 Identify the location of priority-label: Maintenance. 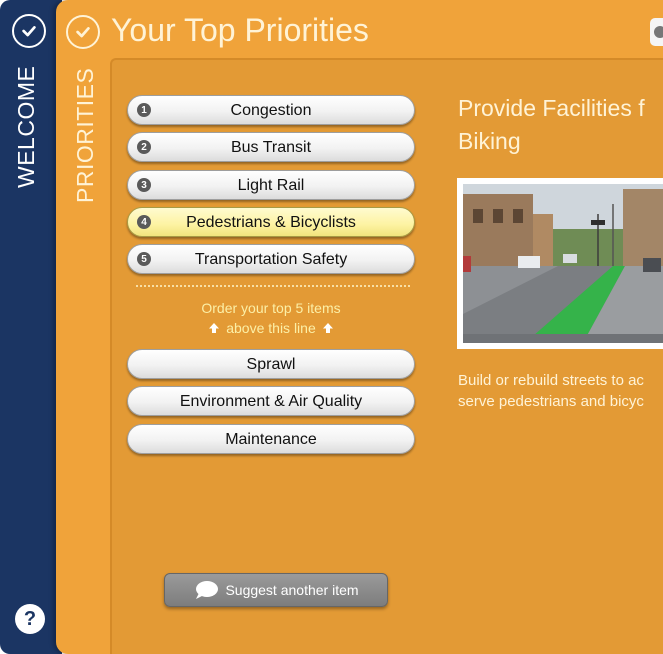
(271, 439).